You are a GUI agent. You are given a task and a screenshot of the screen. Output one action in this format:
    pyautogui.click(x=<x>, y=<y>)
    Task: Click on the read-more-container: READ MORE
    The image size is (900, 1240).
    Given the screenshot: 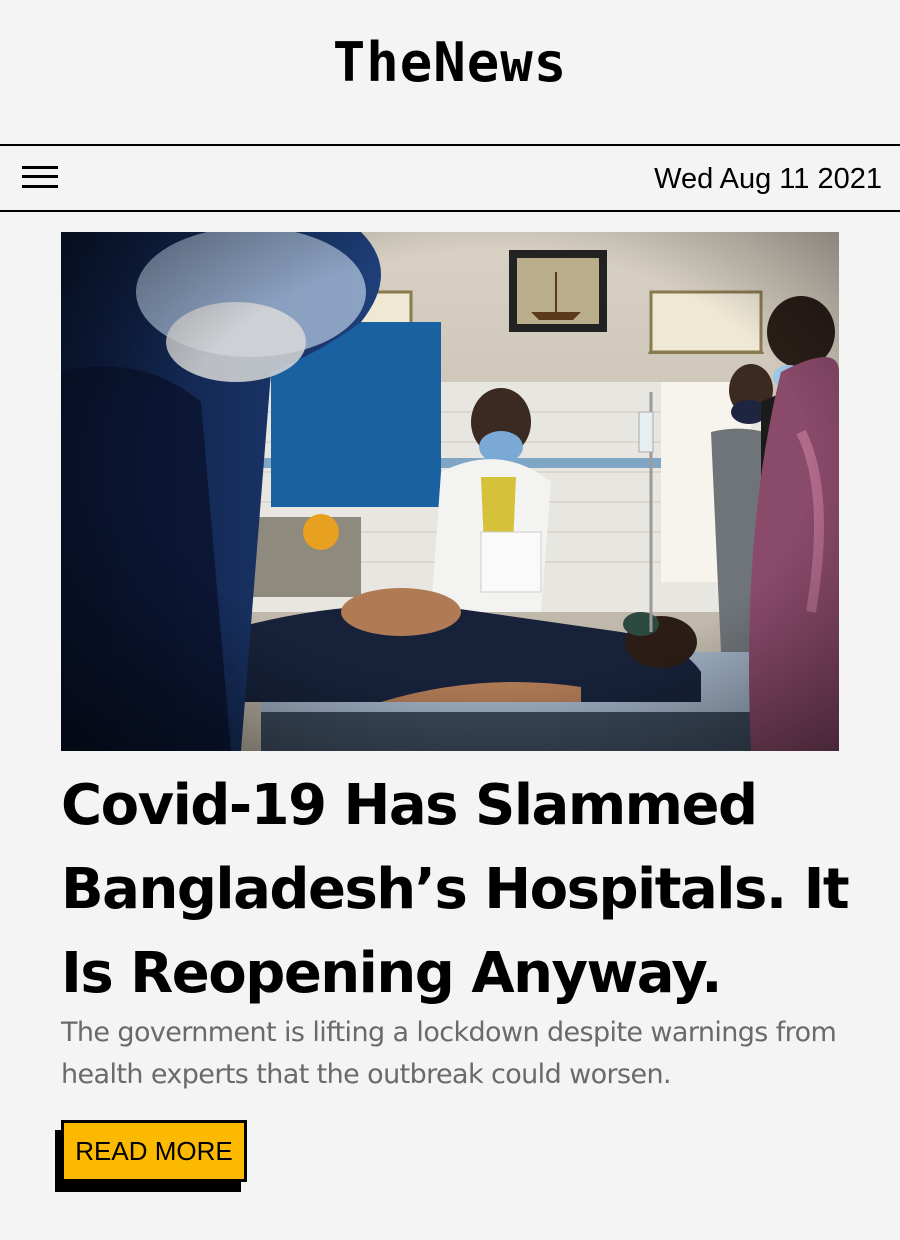 What is the action you would take?
    pyautogui.click(x=152, y=1156)
    